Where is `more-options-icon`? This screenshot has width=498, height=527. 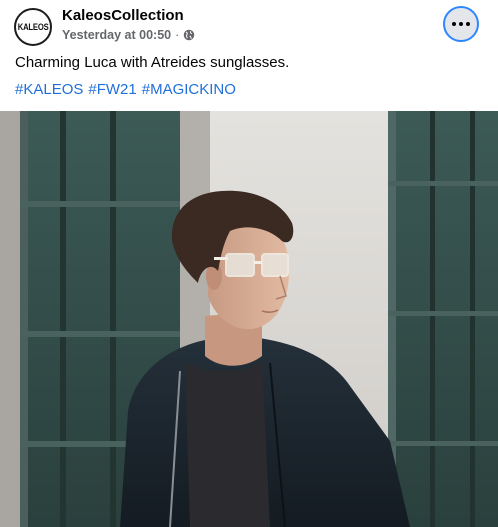
more-options-icon is located at coordinates (461, 24).